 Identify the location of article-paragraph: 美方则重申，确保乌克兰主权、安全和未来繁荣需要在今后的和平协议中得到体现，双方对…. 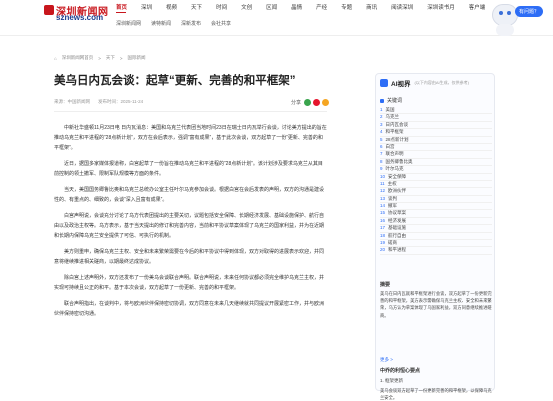
(189, 257).